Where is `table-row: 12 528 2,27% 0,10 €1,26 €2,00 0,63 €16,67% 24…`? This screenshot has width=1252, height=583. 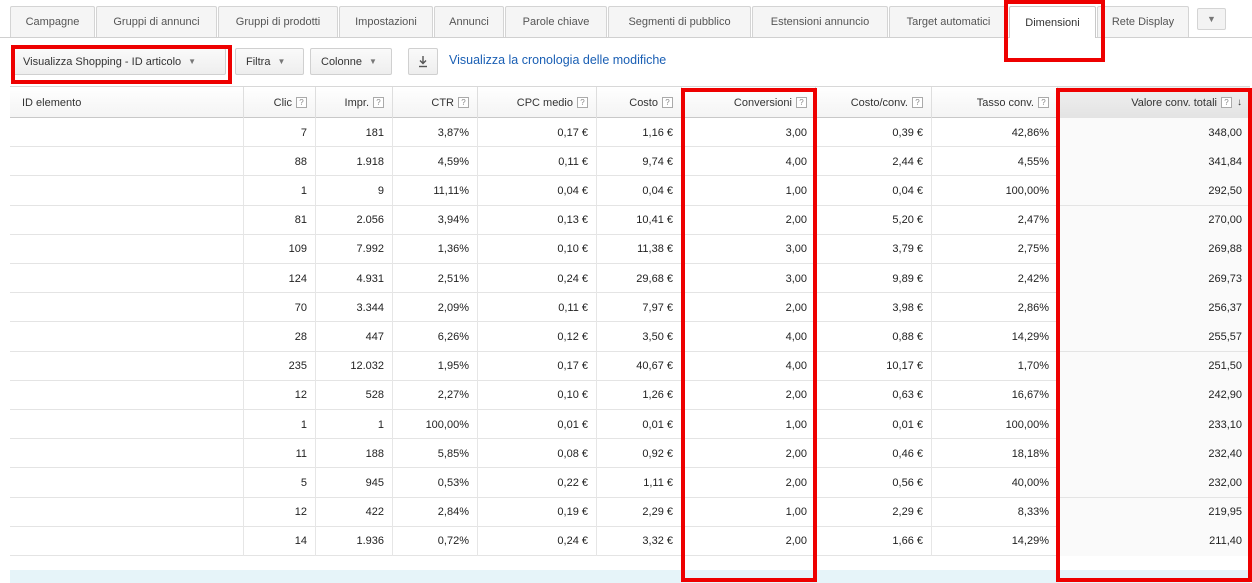
table-row: 12 528 2,27% 0,10 €1,26 €2,00 0,63 €16,67% 24… is located at coordinates (630, 395).